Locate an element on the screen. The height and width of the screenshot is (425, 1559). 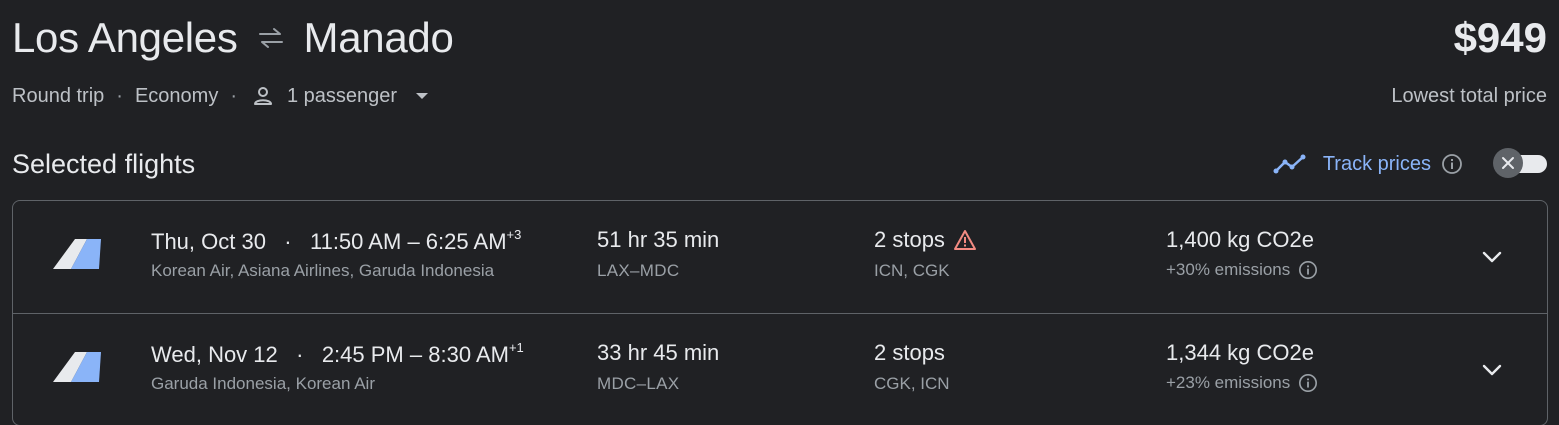
co2-amount: 1,344 kg CO2e is located at coordinates (1240, 352).